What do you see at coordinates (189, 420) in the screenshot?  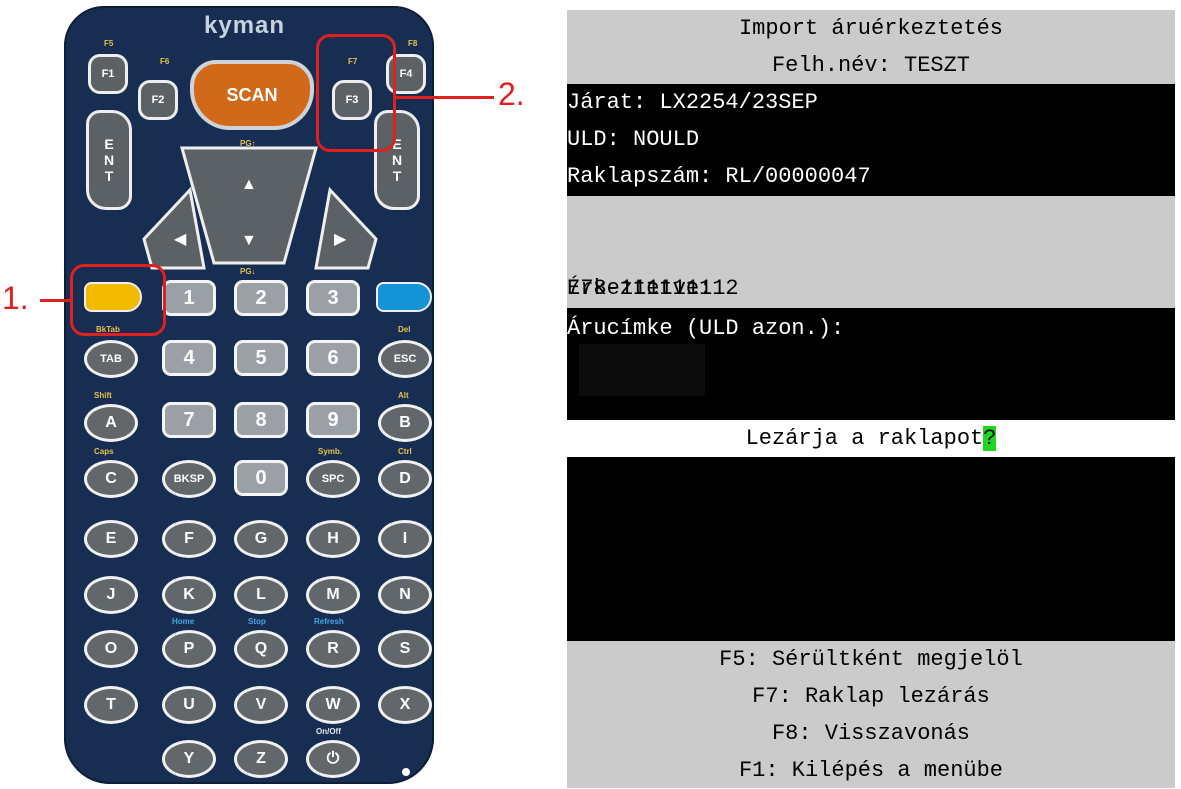 I see `key-7: 7` at bounding box center [189, 420].